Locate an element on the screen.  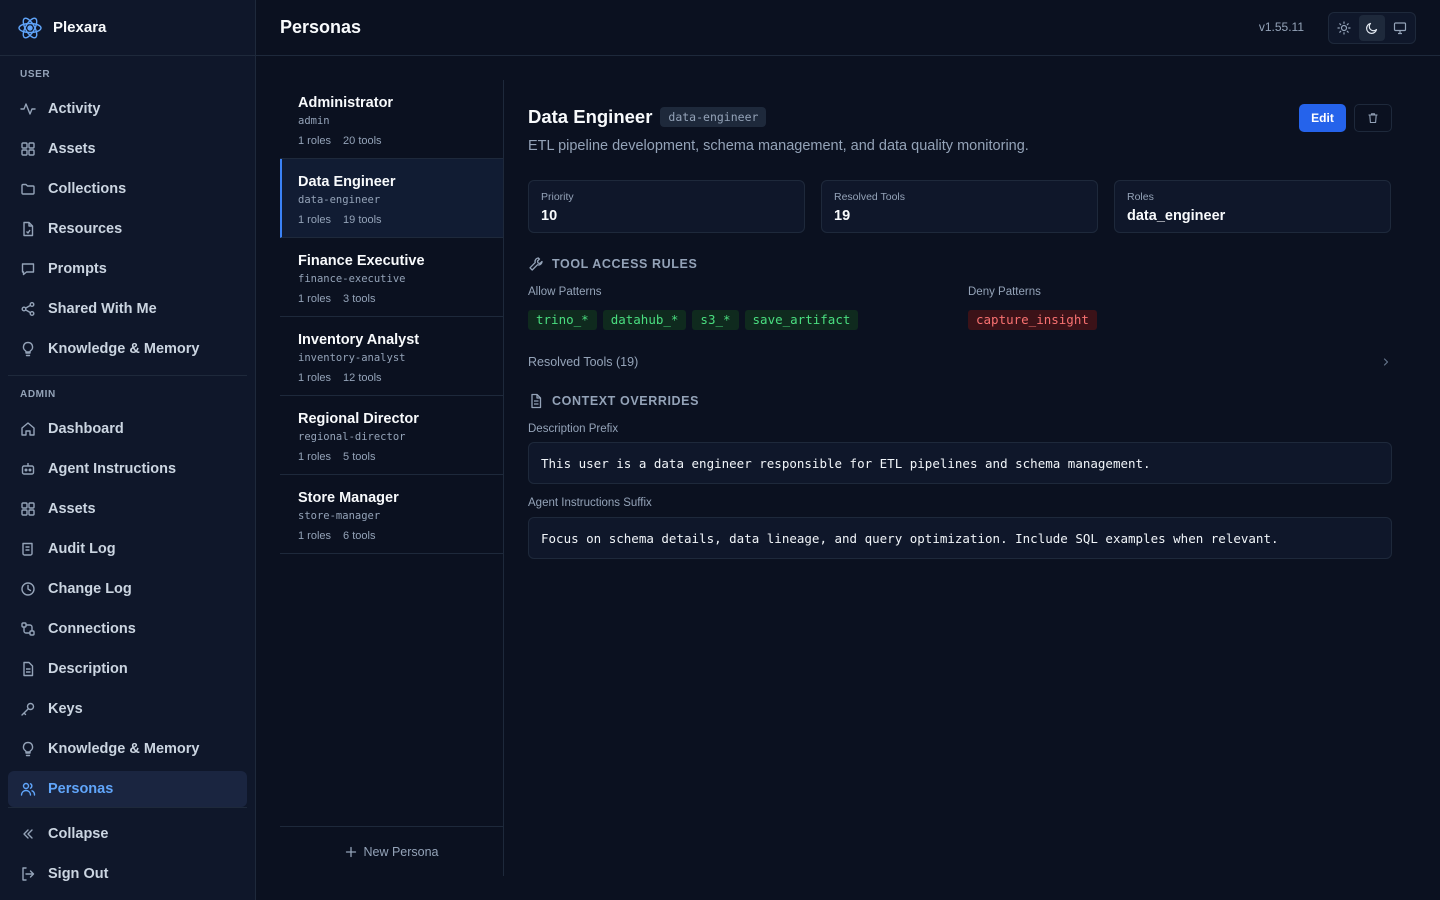
sidebar-item-knowledge-memory: Knowledge & Memory is located at coordinates (127, 349).